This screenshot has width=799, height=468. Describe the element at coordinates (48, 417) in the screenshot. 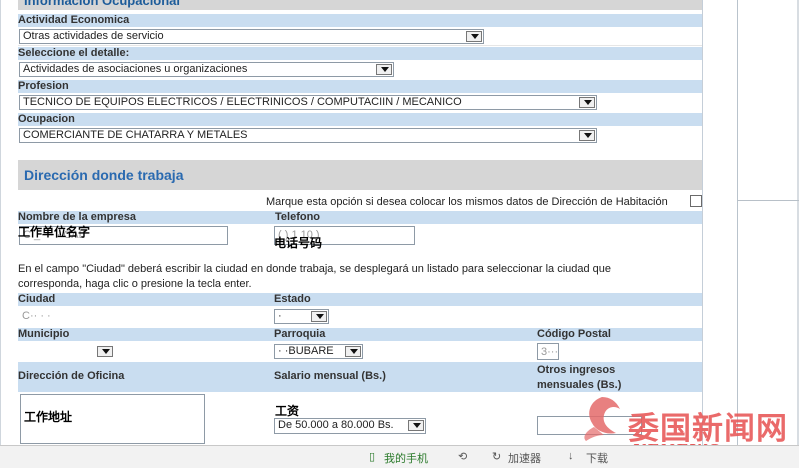

I see `oficina-annotation: 工作地址` at that location.